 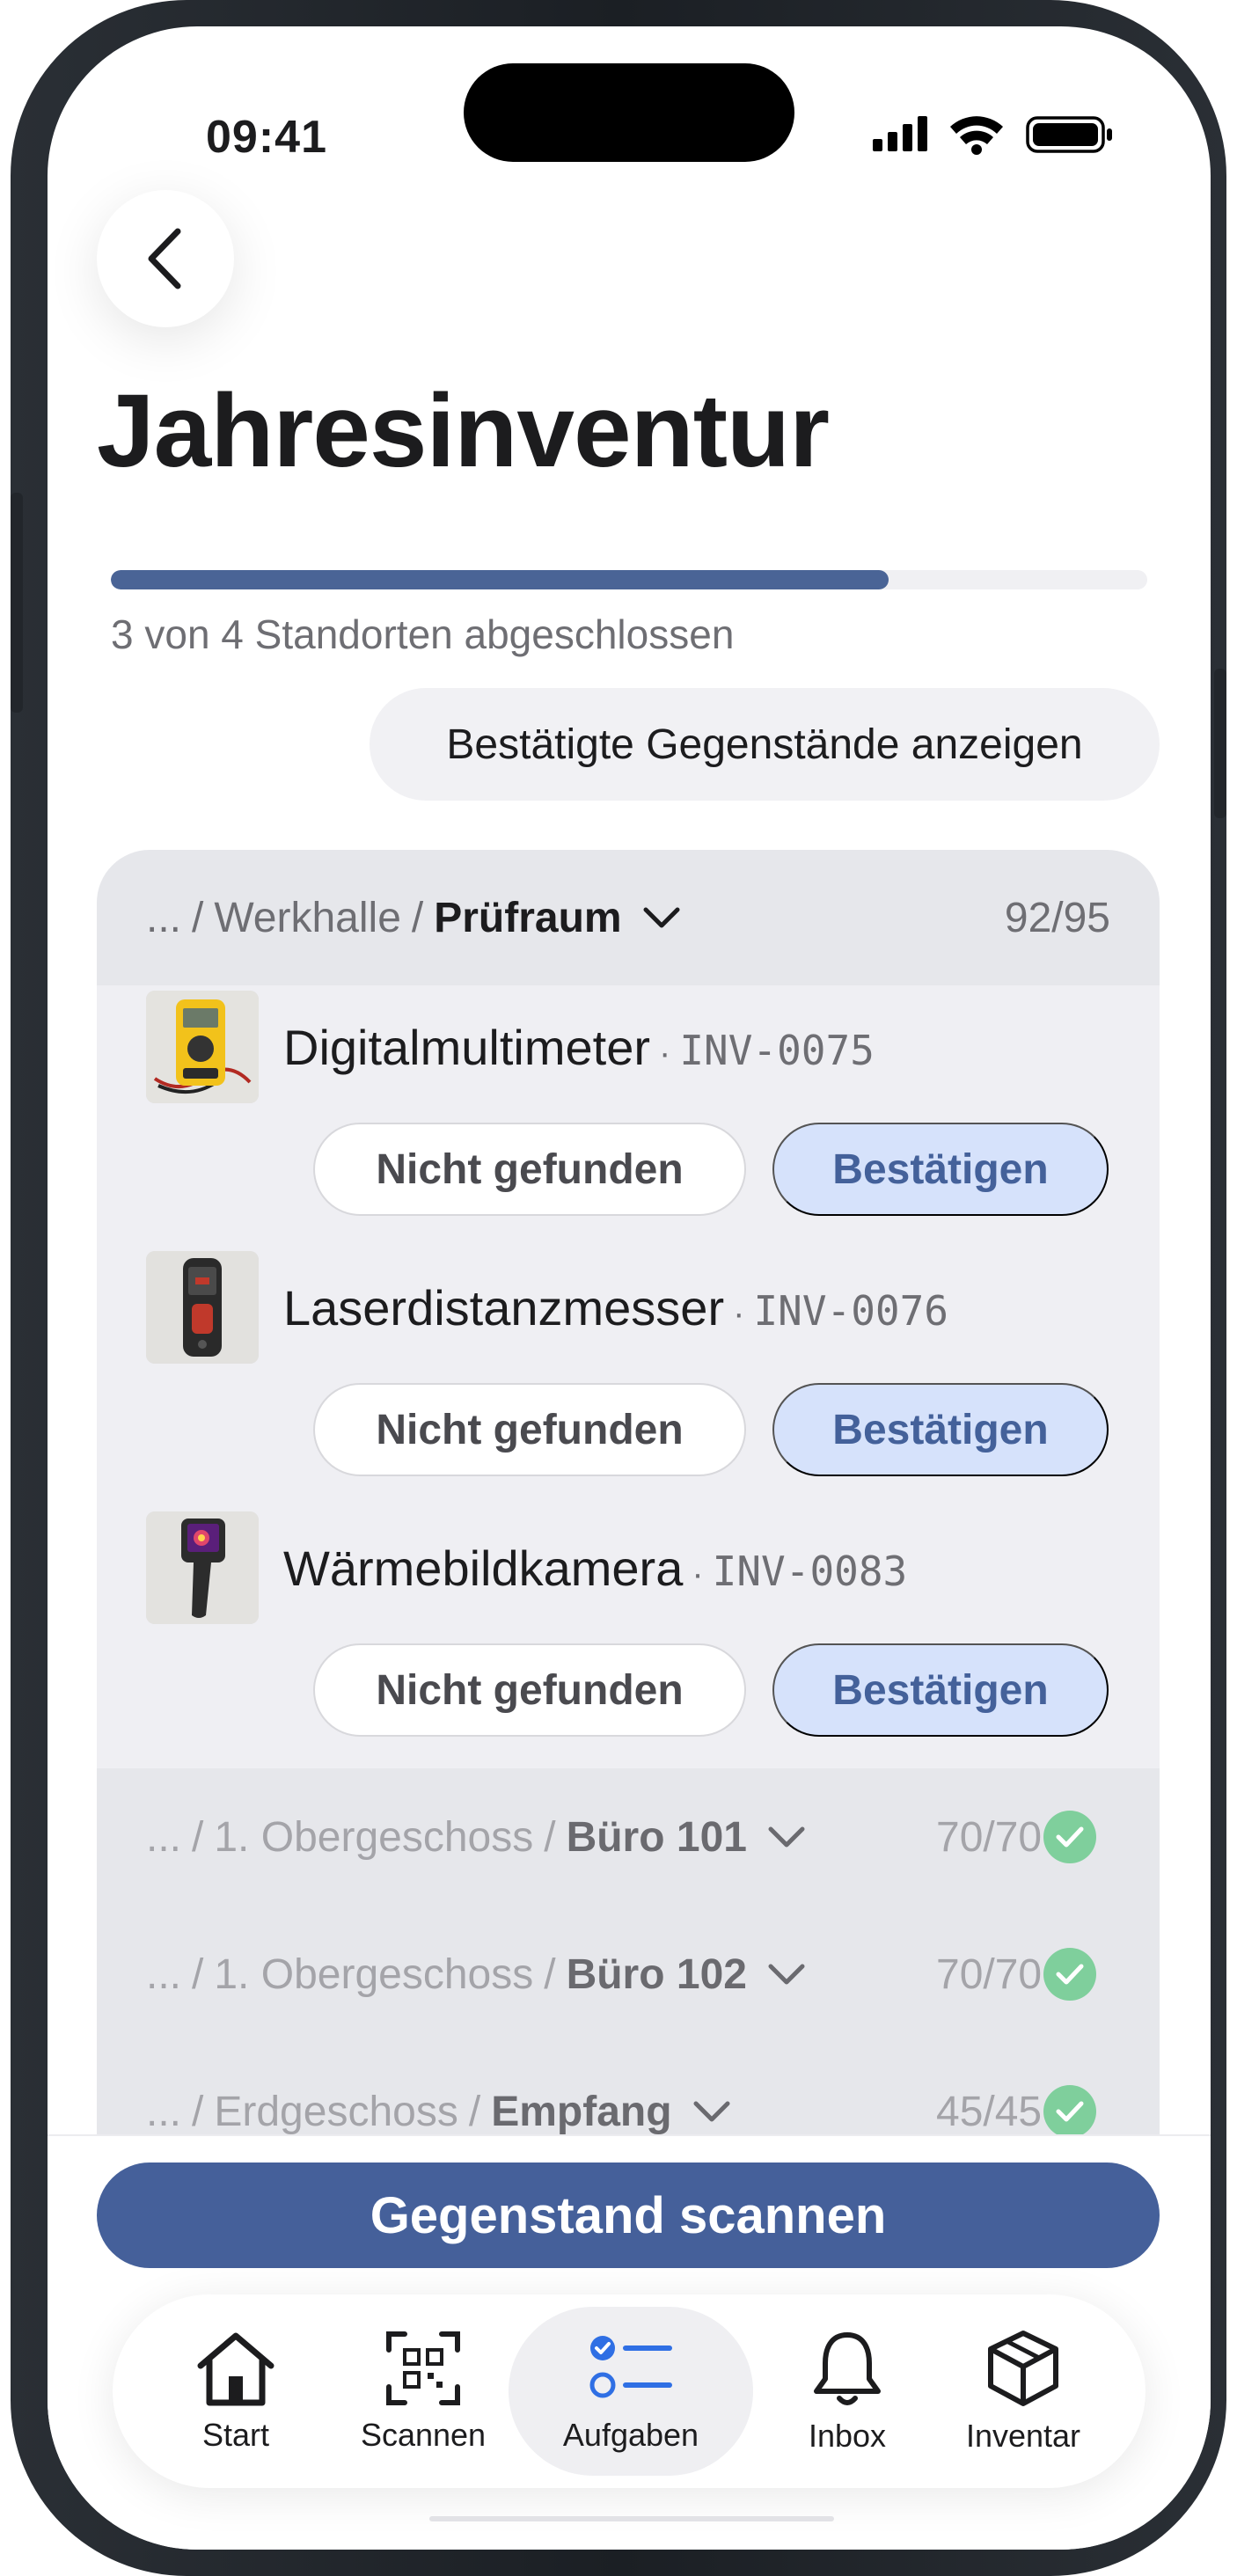 I want to click on location-path: ... / 1. Obergeschoss / Büro 102, so click(x=476, y=1974).